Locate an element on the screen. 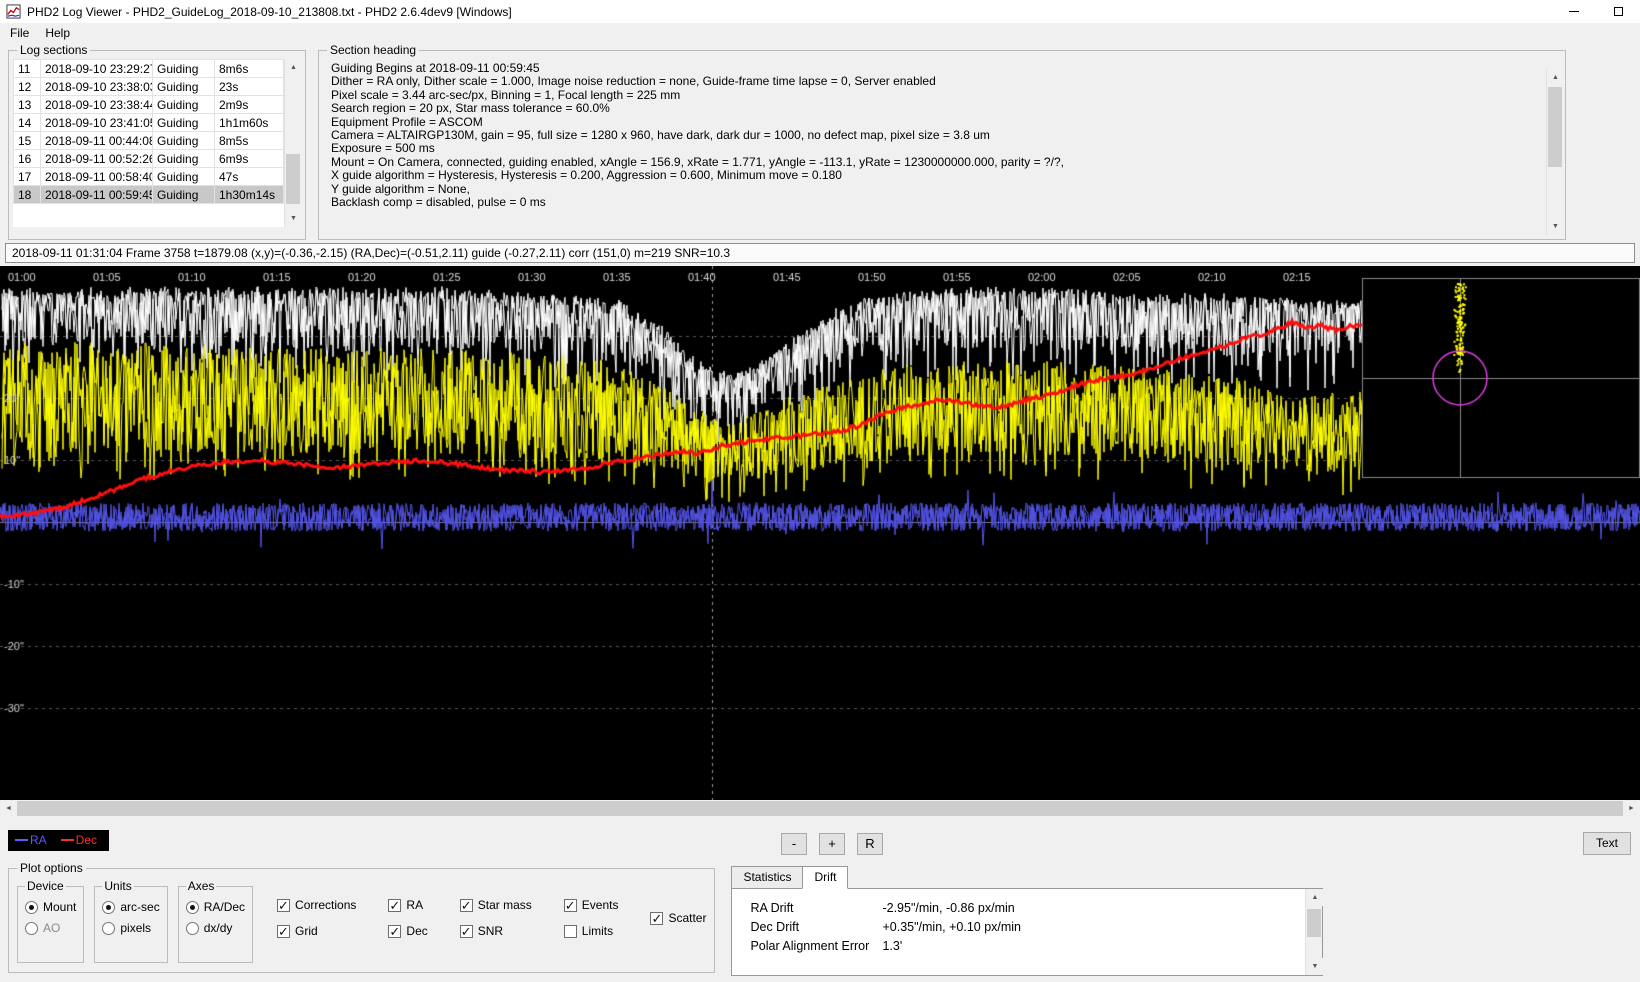 Image resolution: width=1640 pixels, height=982 pixels. units-group: Units arc-sec pixels is located at coordinates (131, 921).